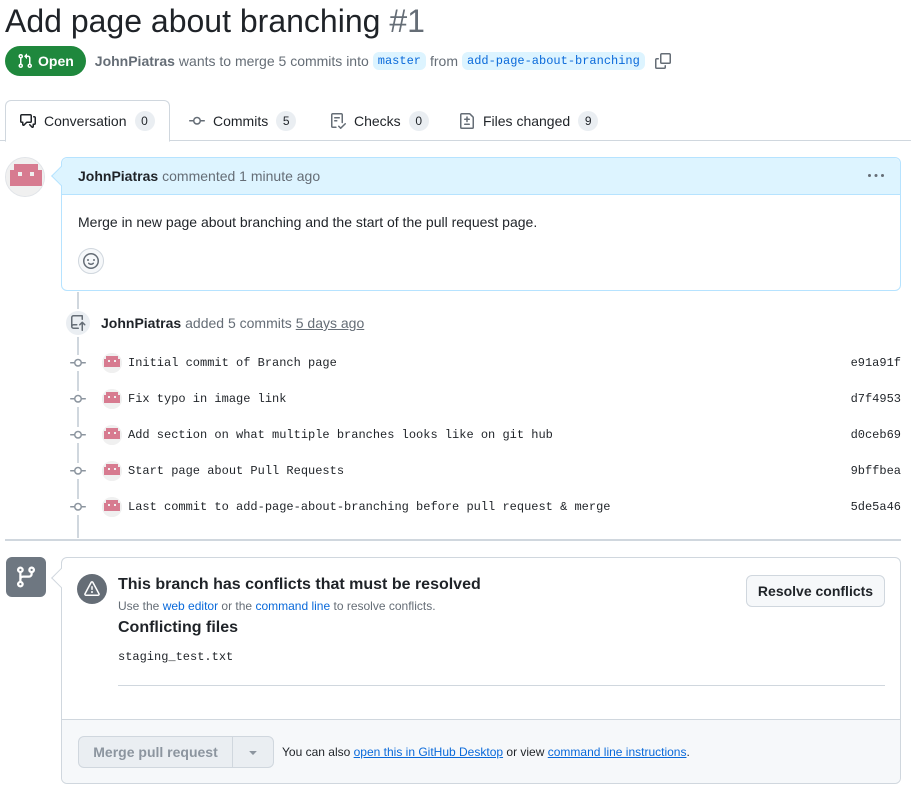 Image resolution: width=911 pixels, height=796 pixels. Describe the element at coordinates (876, 176) in the screenshot. I see `kebab-menu-icon` at that location.